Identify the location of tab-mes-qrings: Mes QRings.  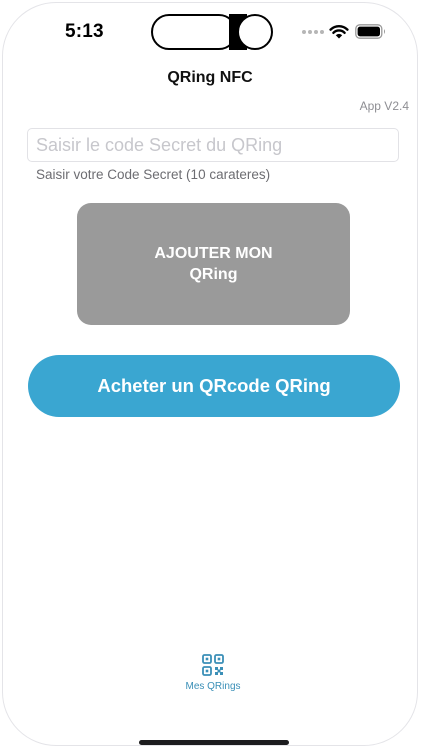
(213, 677).